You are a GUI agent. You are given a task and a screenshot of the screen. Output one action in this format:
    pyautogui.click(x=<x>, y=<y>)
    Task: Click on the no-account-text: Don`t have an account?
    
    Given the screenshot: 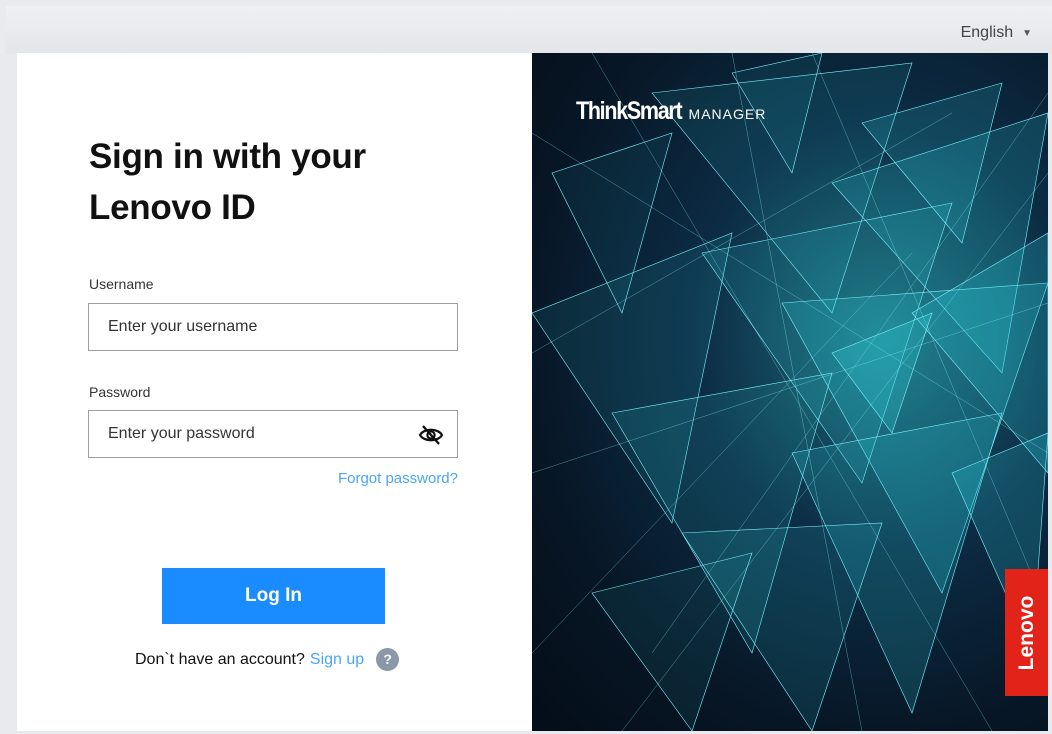 What is the action you would take?
    pyautogui.click(x=220, y=659)
    